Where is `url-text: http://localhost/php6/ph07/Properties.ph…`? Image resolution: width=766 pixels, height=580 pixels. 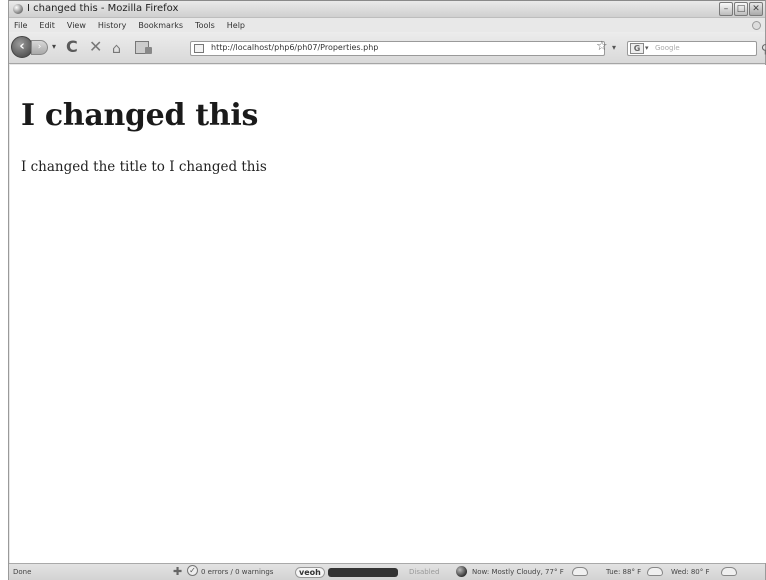
url-text: http://localhost/php6/ph07/Properties.ph… is located at coordinates (294, 47).